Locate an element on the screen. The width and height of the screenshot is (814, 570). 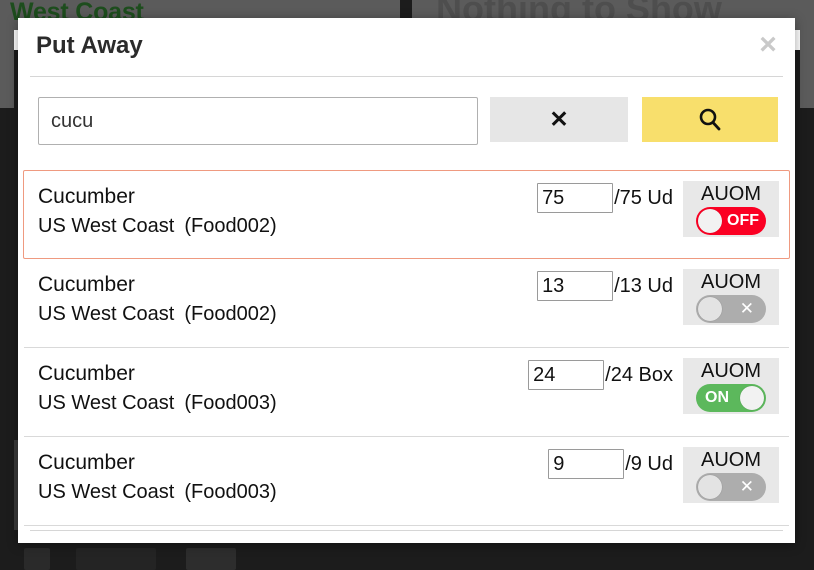
auom-toggle-label: ON is located at coordinates (717, 397).